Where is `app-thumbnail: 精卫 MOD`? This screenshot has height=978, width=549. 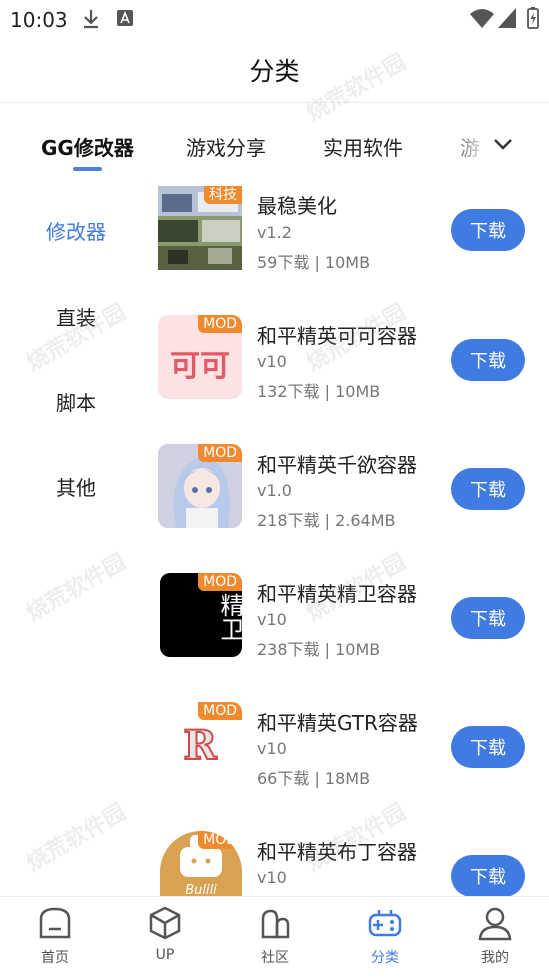
app-thumbnail: 精卫 MOD is located at coordinates (201, 615).